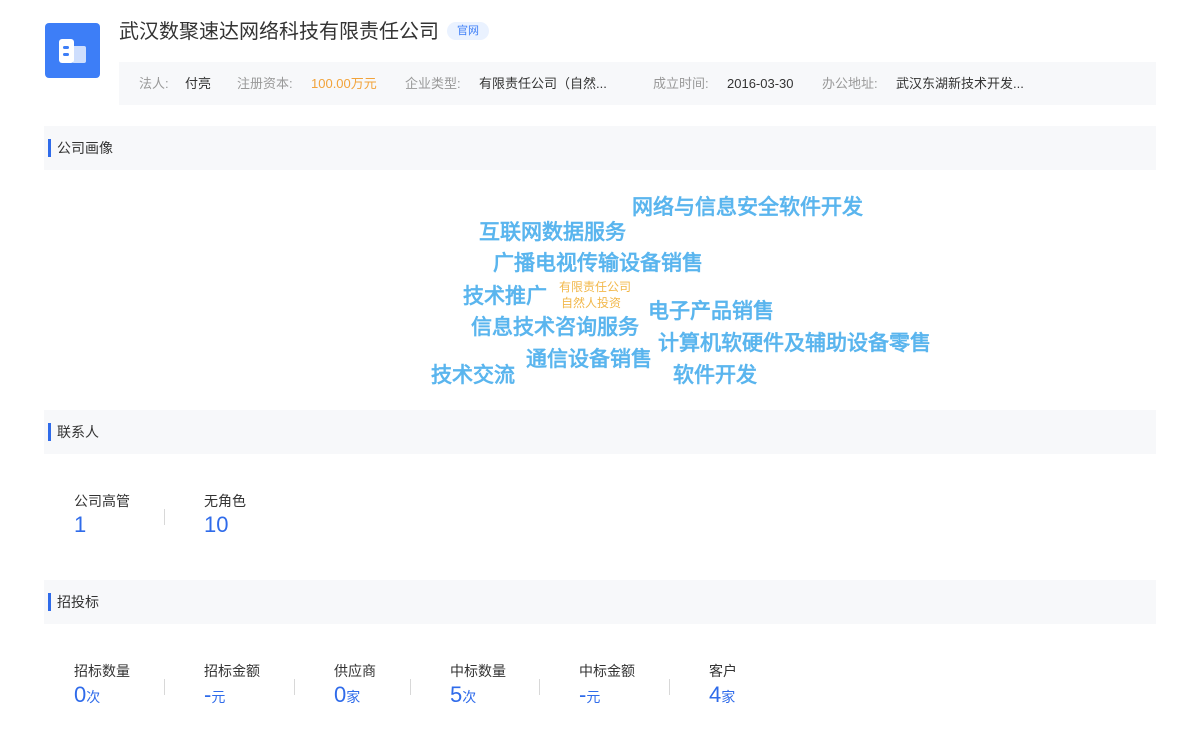 This screenshot has height=752, width=1200. I want to click on stat-value: 0家, so click(355, 696).